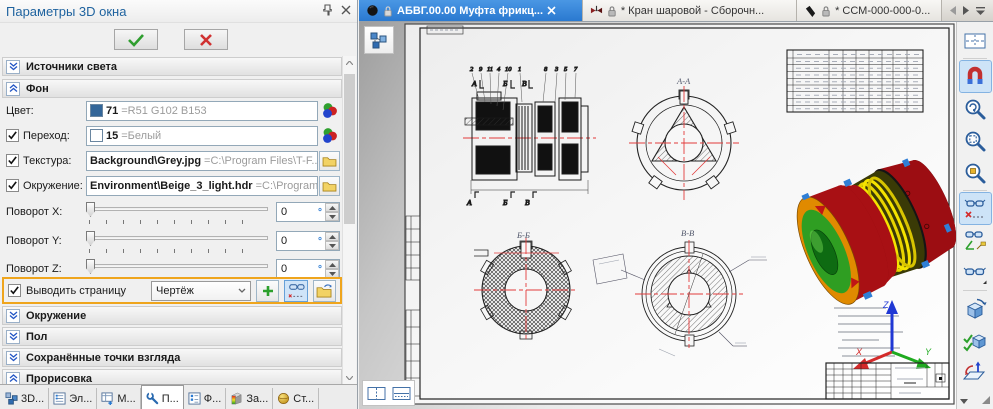  I want to click on svg-text: В-В, so click(687, 233).